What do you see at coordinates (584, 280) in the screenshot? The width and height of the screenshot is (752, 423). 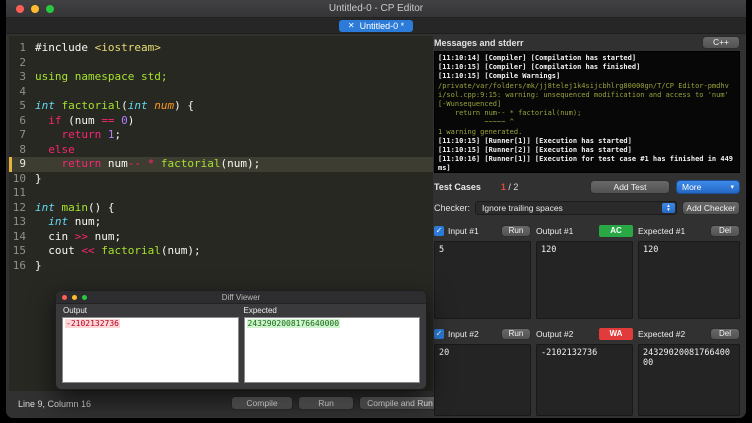 I see `output-1-textarea: 120` at bounding box center [584, 280].